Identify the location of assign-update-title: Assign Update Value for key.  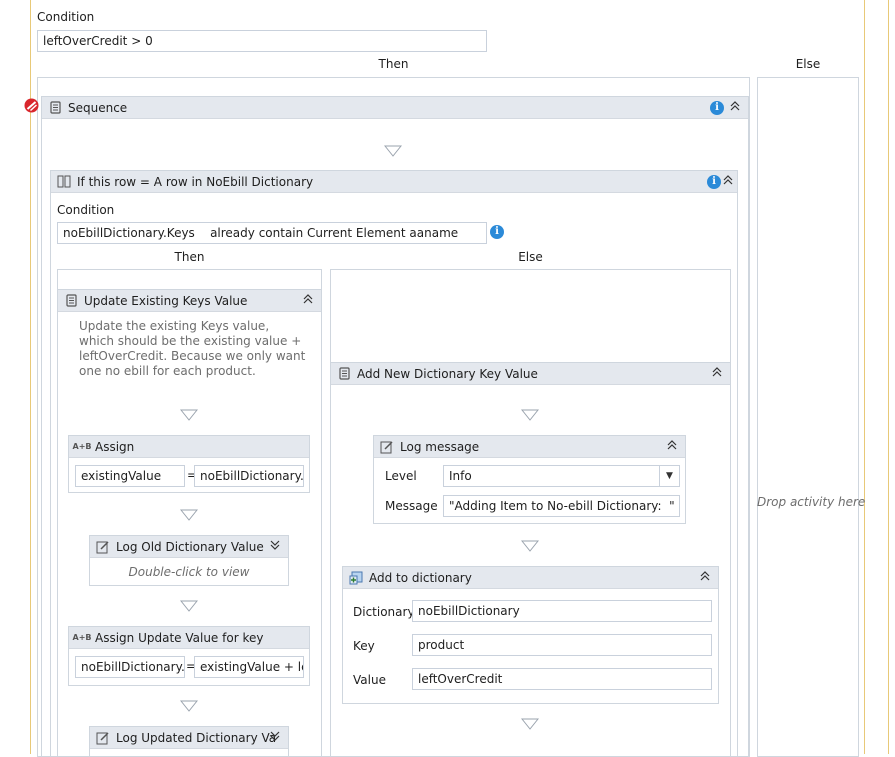
(179, 637).